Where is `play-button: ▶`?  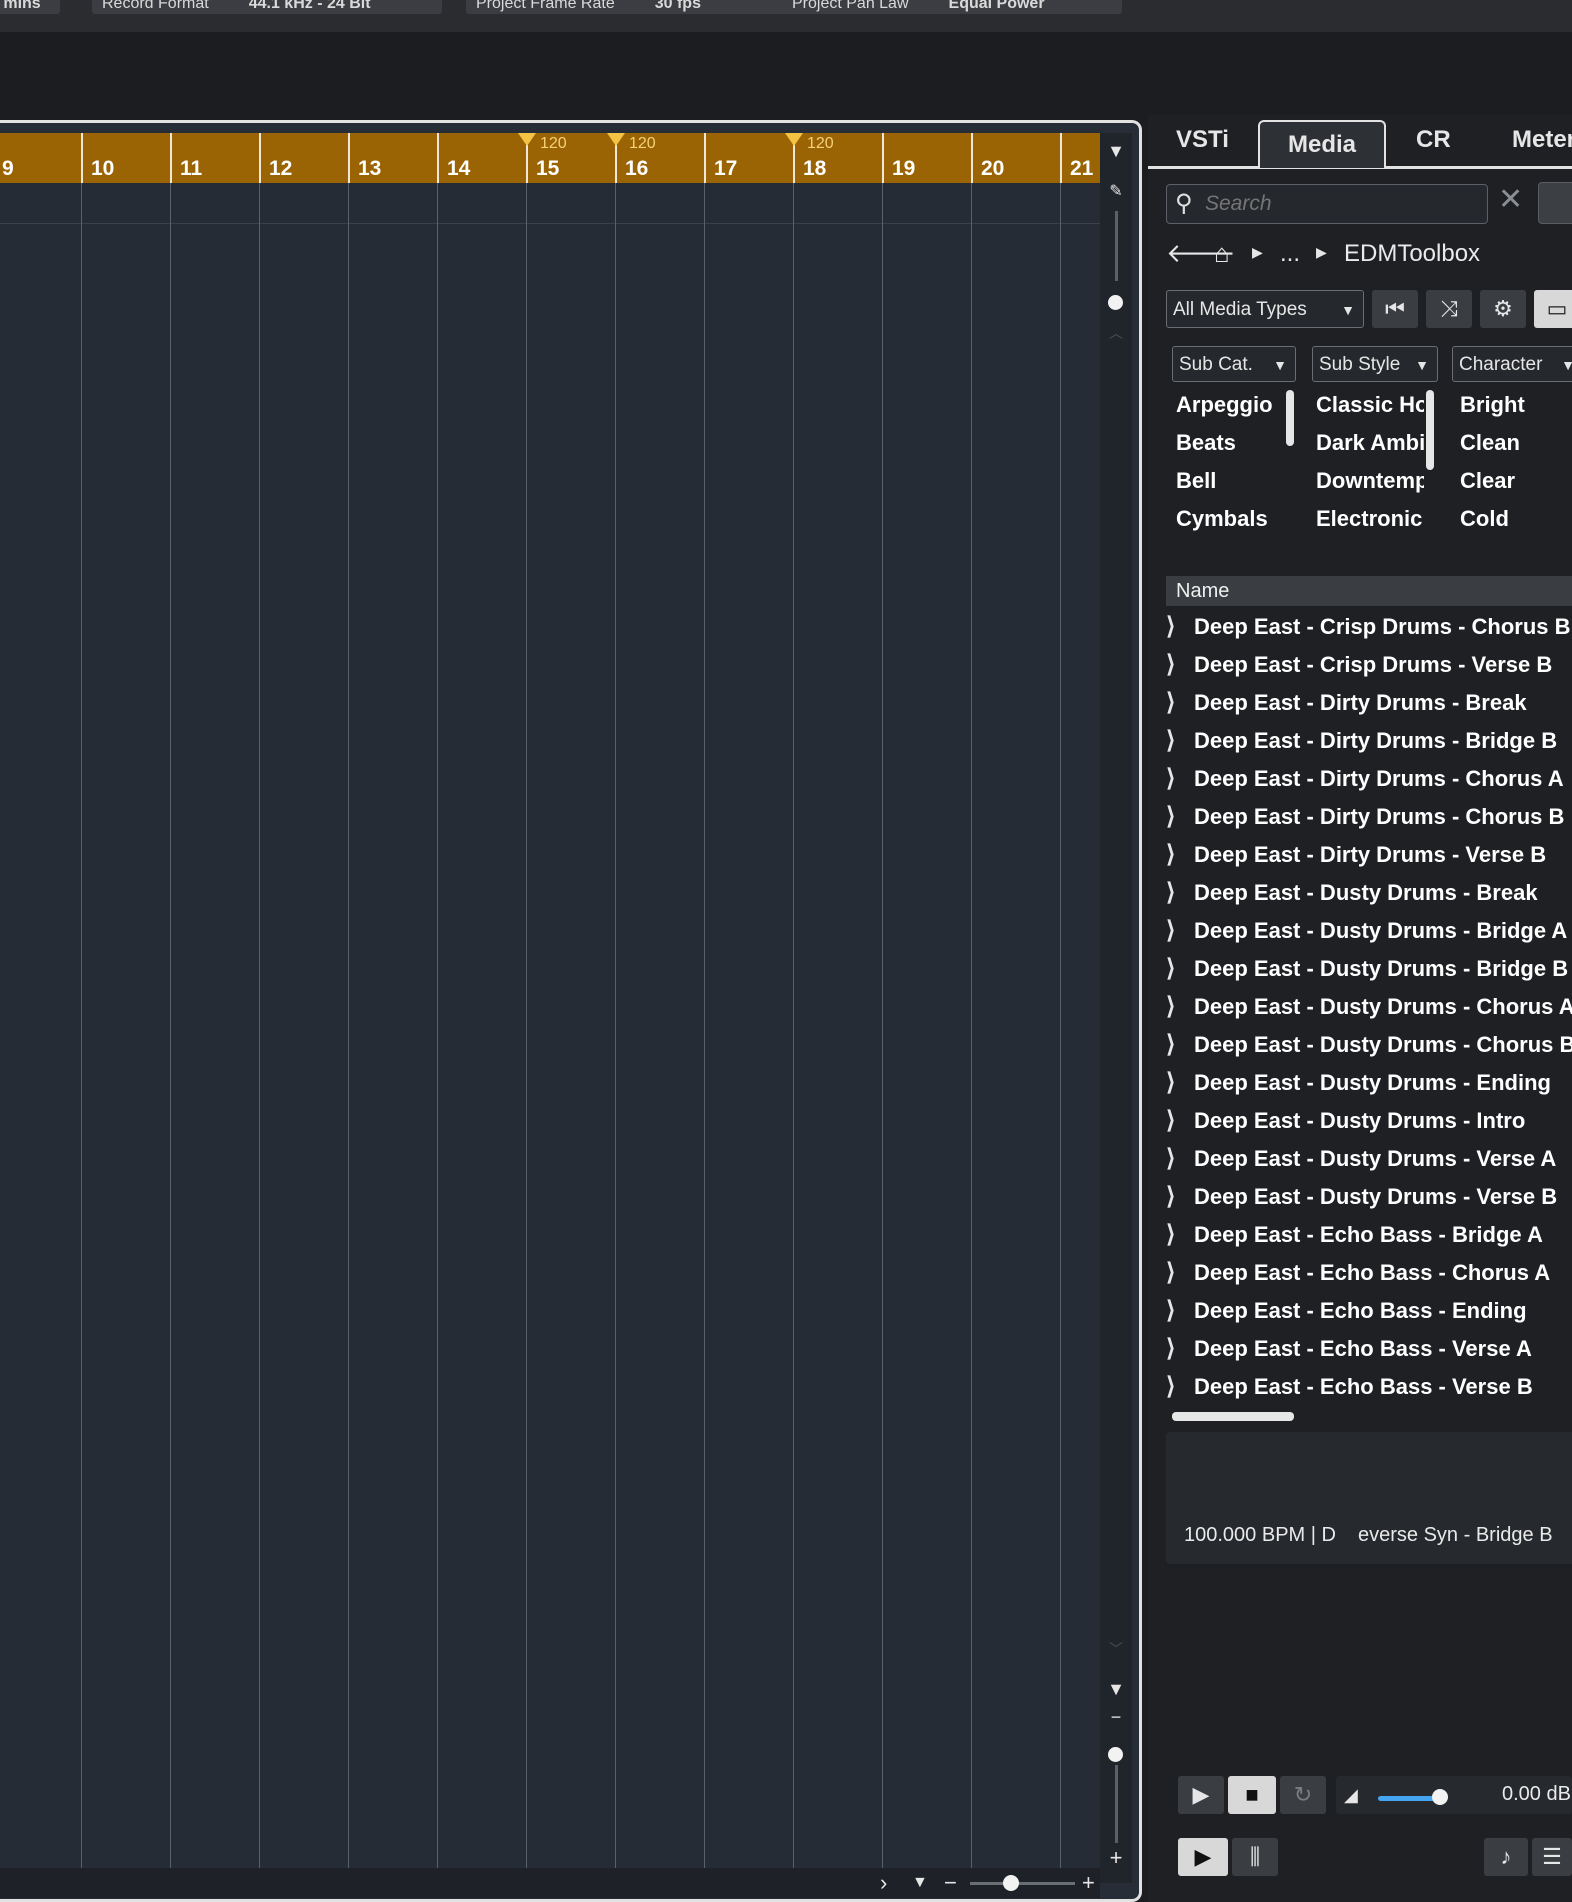 play-button: ▶ is located at coordinates (1201, 1795).